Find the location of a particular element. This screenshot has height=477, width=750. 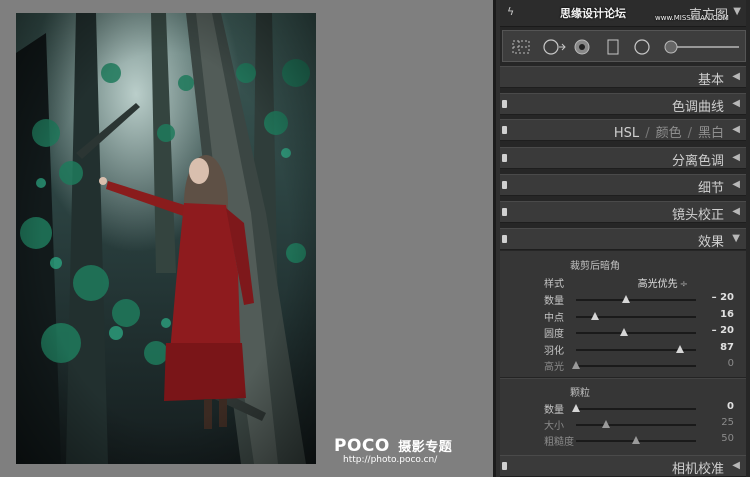

section-split-toning: 分离色调 ◀ is located at coordinates (623, 158).